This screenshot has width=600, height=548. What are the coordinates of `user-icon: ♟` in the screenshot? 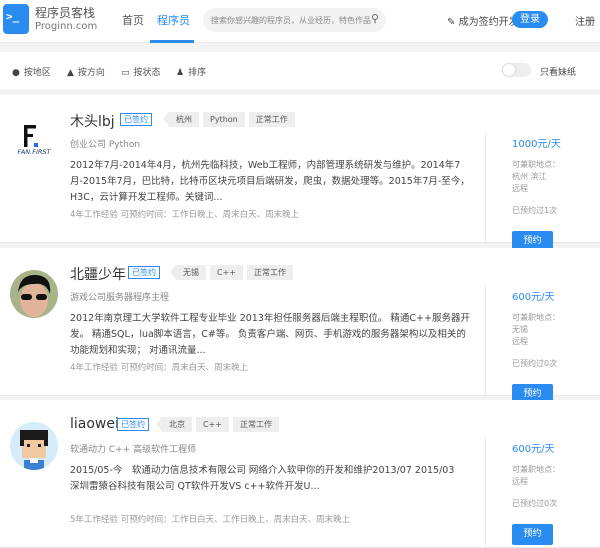 It's located at (180, 73).